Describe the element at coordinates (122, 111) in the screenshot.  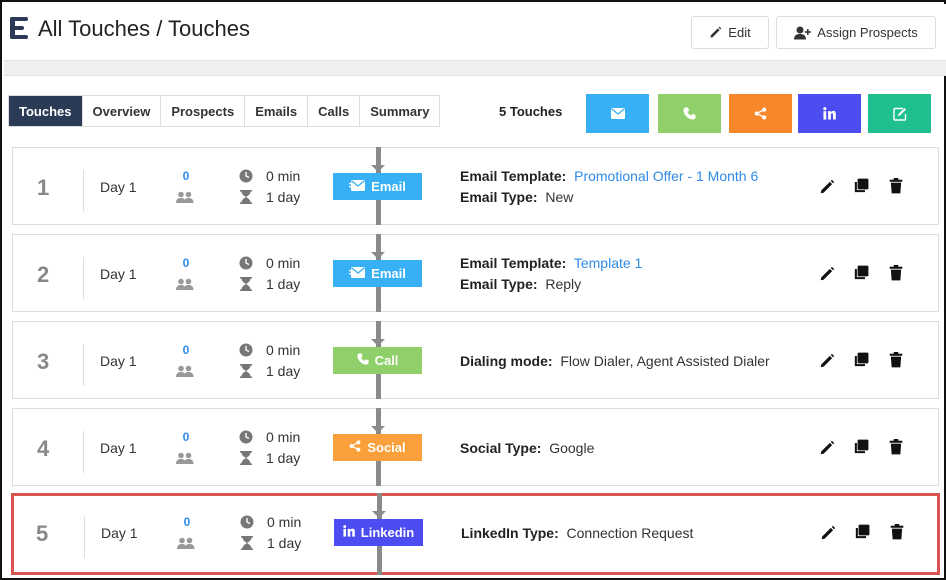
I see `tab-overview: Overview` at that location.